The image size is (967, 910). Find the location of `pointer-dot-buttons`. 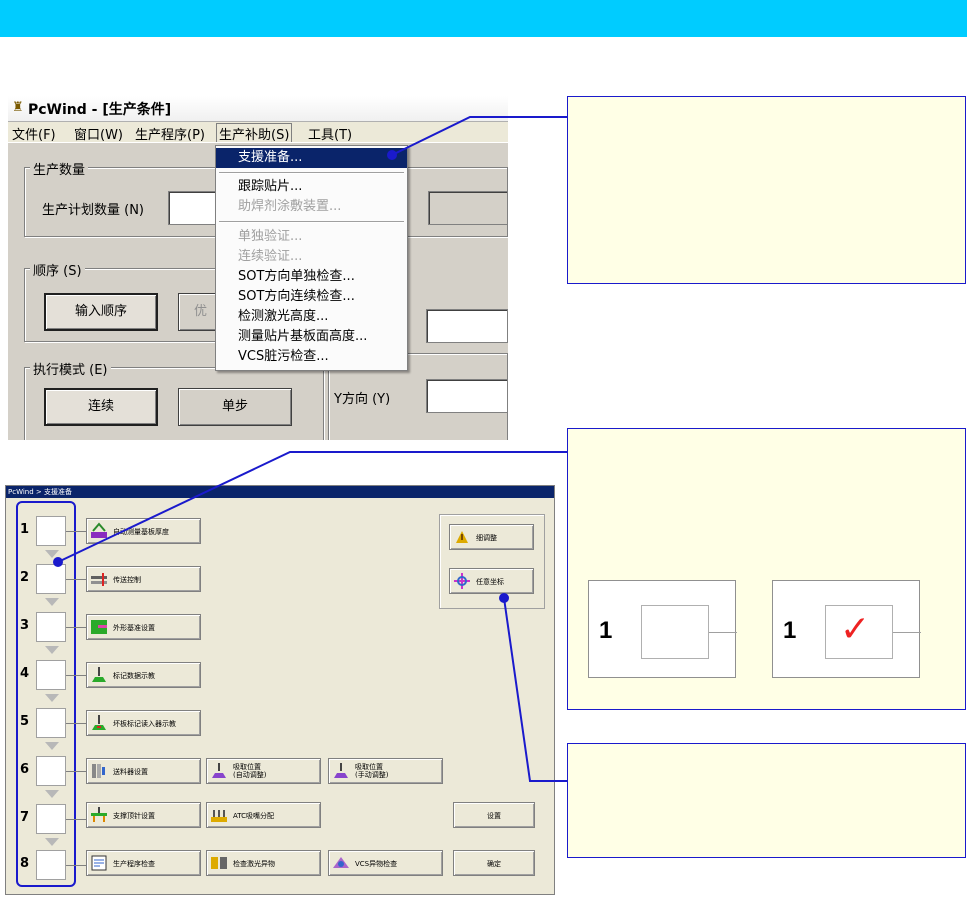

pointer-dot-buttons is located at coordinates (504, 598).